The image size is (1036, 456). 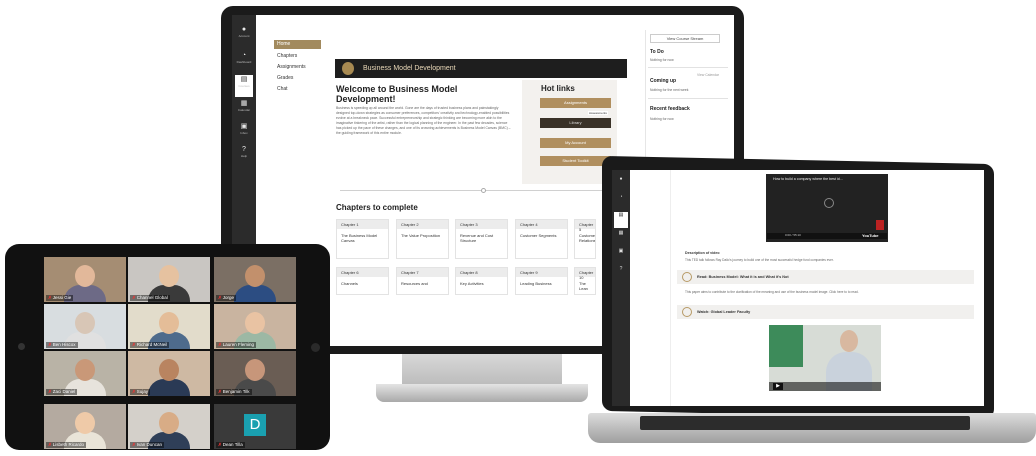 What do you see at coordinates (21, 346) in the screenshot?
I see `tablet-camera` at bounding box center [21, 346].